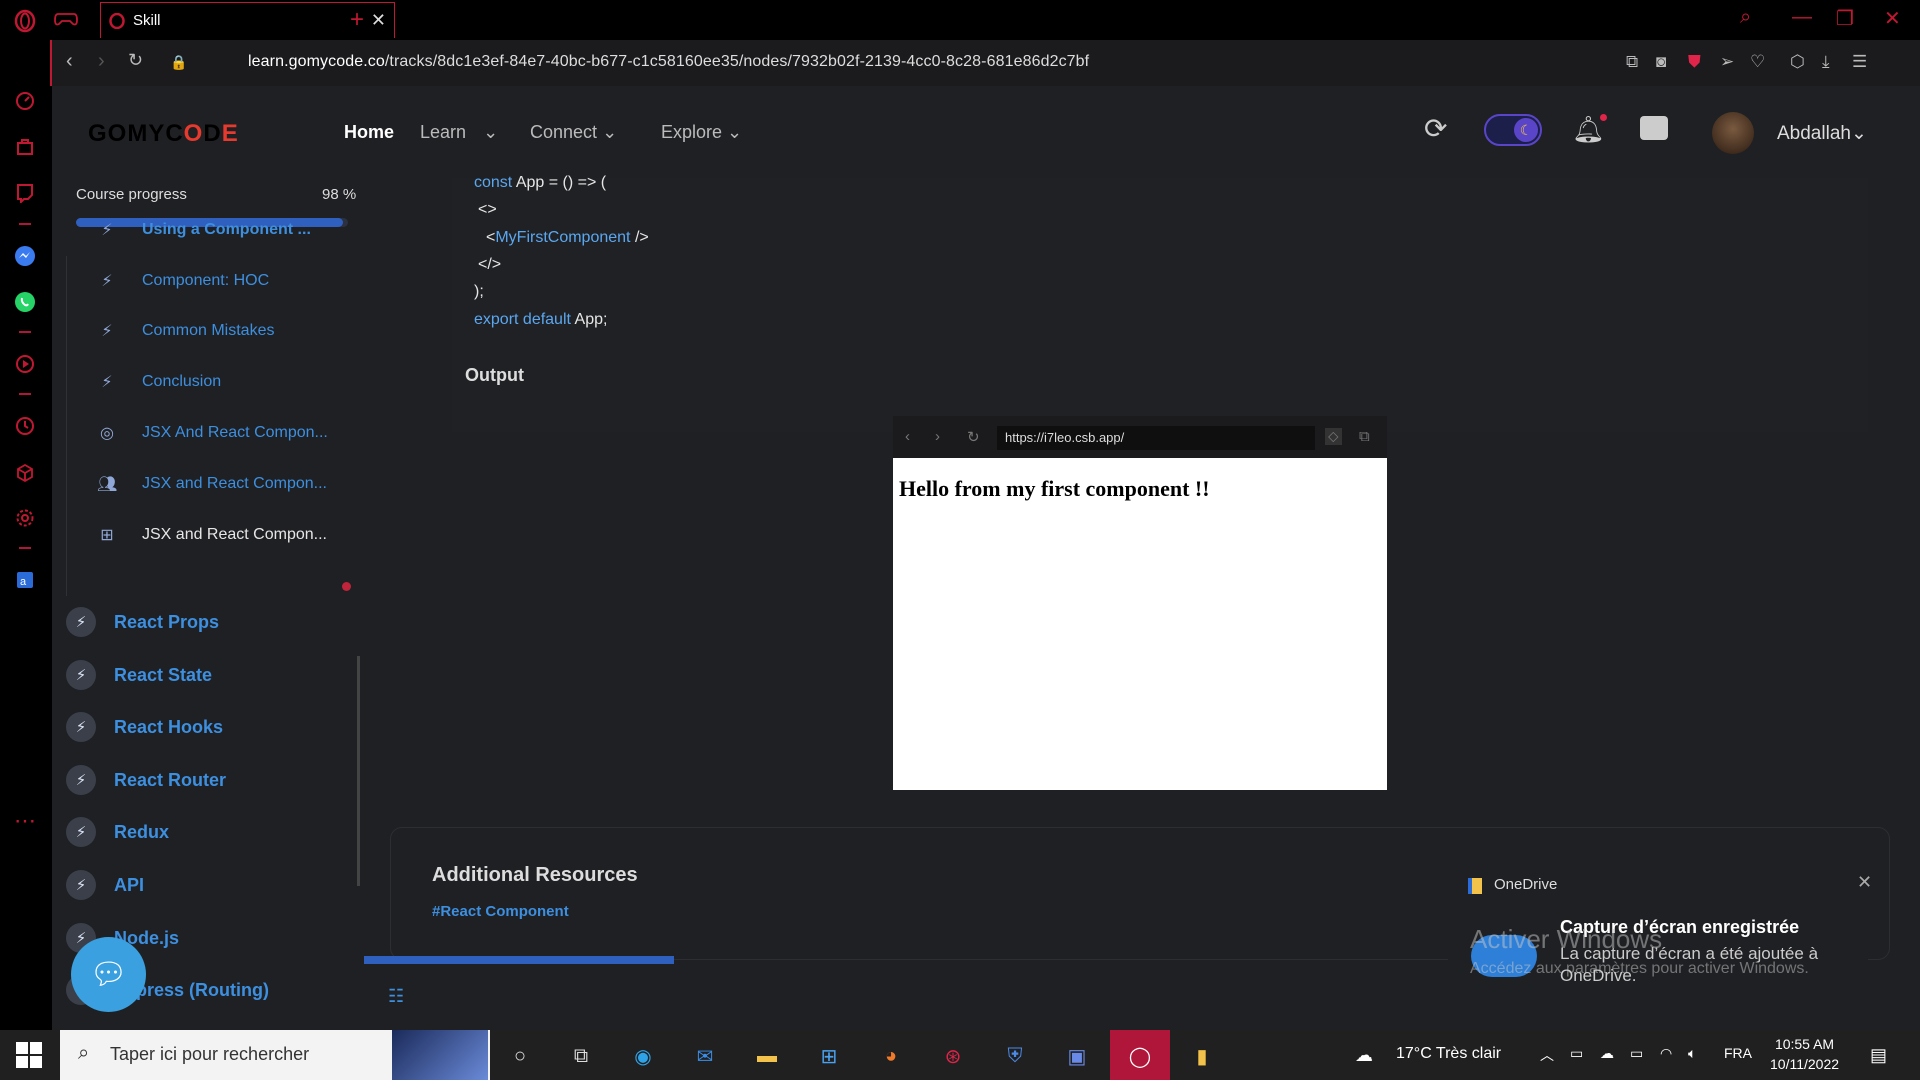 The height and width of the screenshot is (1080, 1920). Describe the element at coordinates (1692, 1053) in the screenshot. I see `volume-icon: 🔈︎` at that location.